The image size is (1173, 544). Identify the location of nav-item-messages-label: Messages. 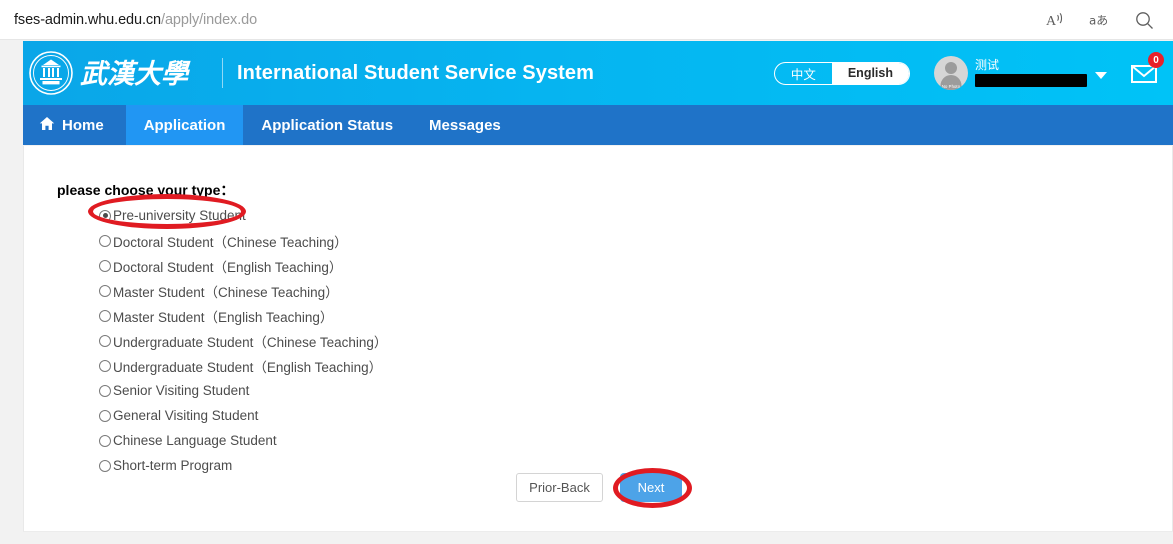
(465, 125).